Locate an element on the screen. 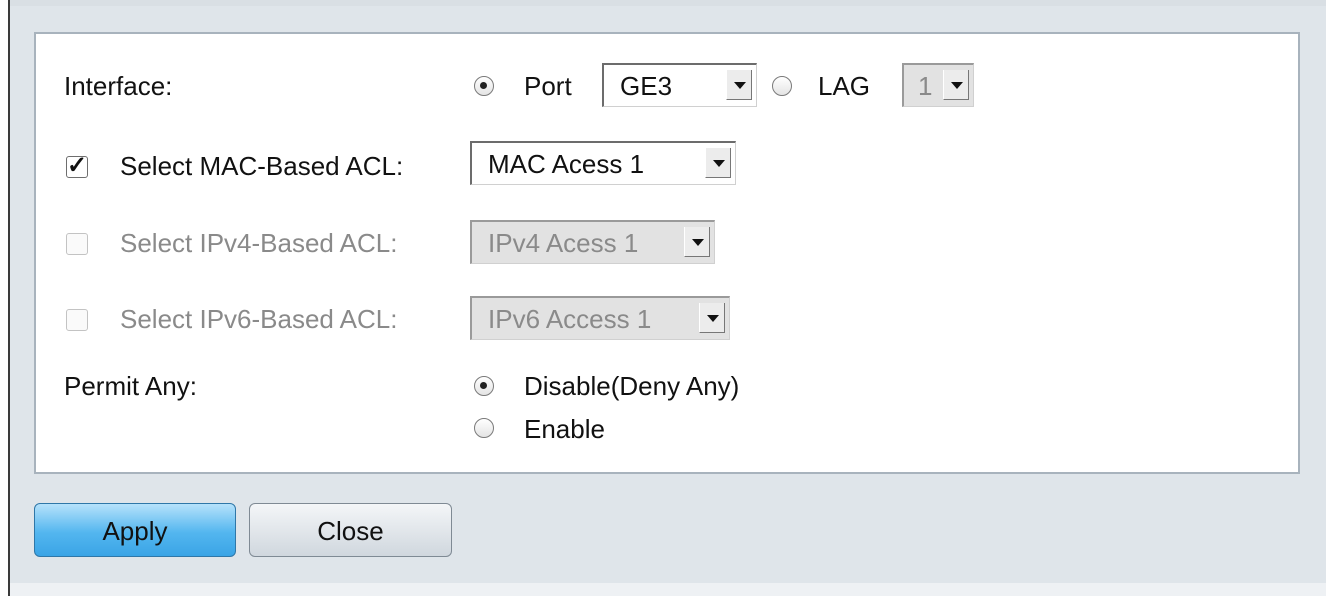  ipv4-acl-label: Select IPv4-Based ACL: is located at coordinates (259, 243).